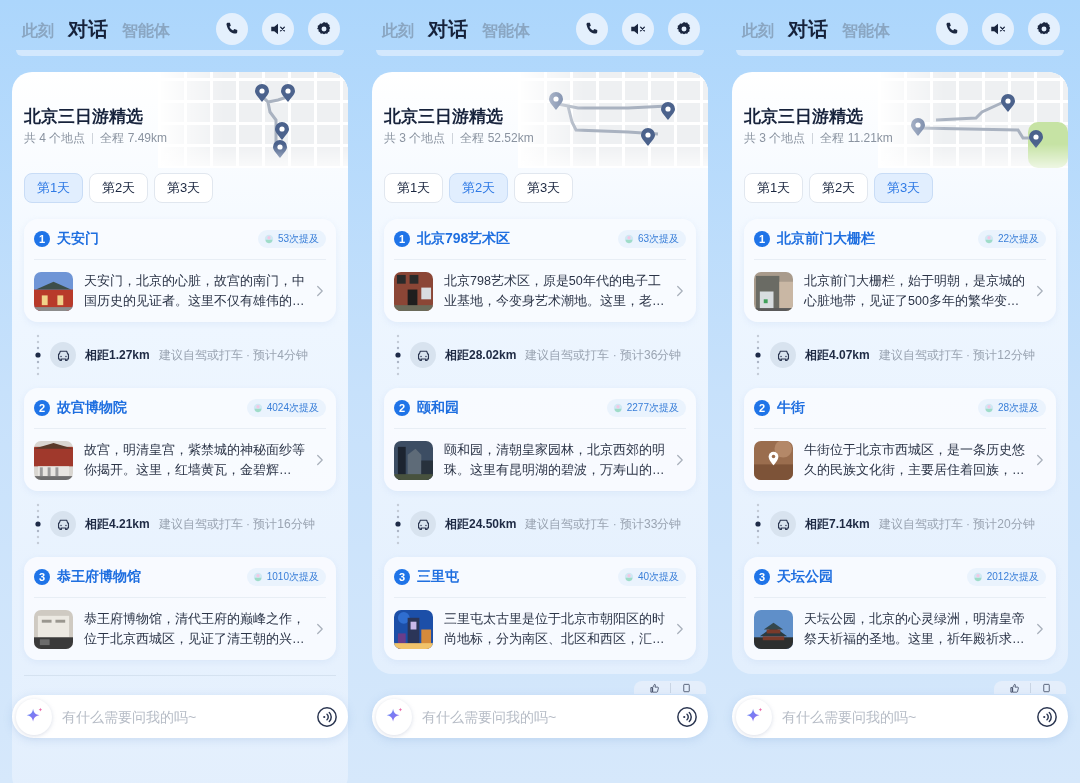 This screenshot has height=783, width=1080. Describe the element at coordinates (292, 577) in the screenshot. I see `mention-count: 1010次提及` at that location.